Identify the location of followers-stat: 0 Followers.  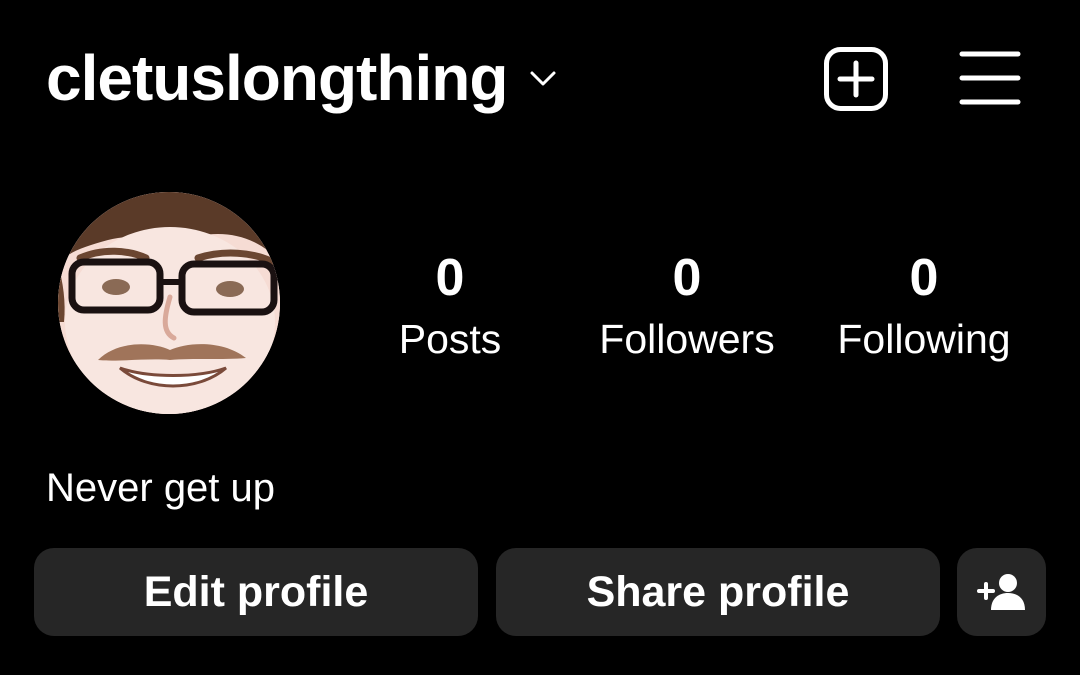
(687, 305).